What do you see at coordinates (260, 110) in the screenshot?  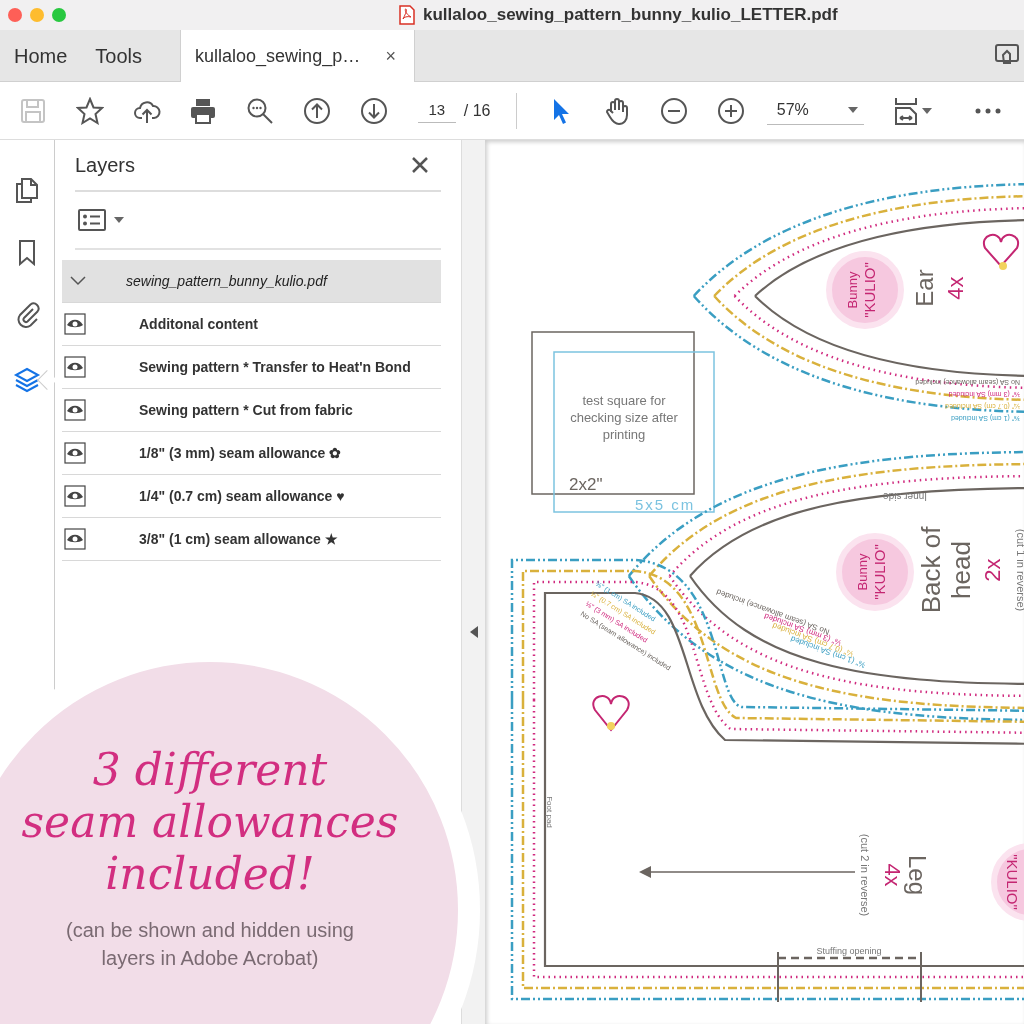 I see `zoom-search-icon` at bounding box center [260, 110].